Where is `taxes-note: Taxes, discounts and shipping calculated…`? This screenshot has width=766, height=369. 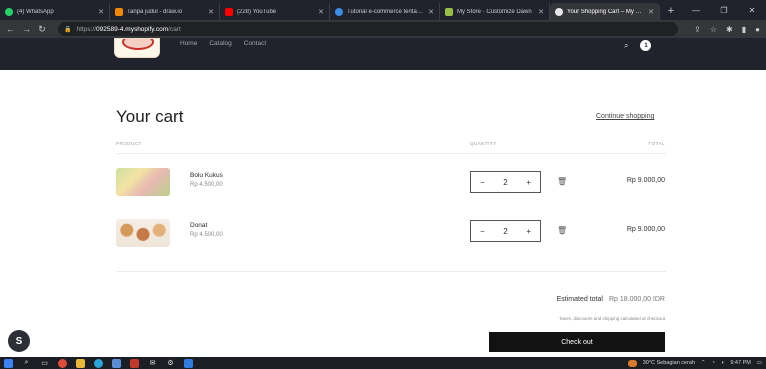 taxes-note: Taxes, discounts and shipping calculated… is located at coordinates (612, 318).